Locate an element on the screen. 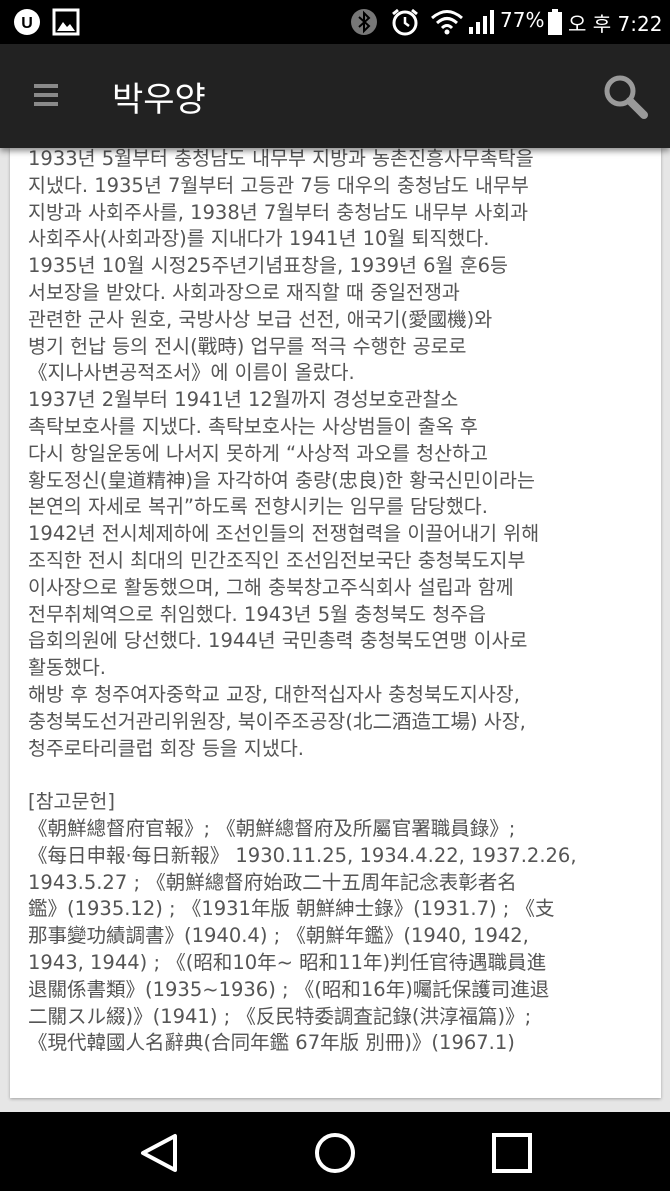  signal-icon is located at coordinates (482, 24).